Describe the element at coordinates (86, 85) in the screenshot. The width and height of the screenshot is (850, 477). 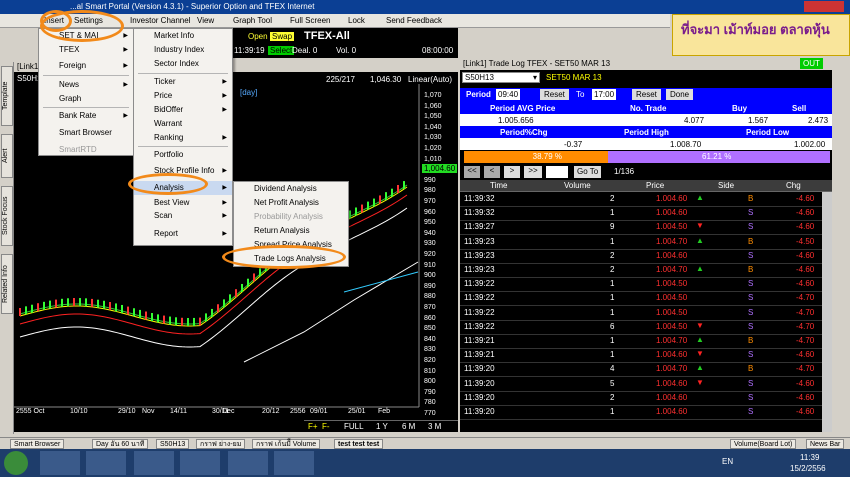
I see `menu-item-news: News ▶` at that location.